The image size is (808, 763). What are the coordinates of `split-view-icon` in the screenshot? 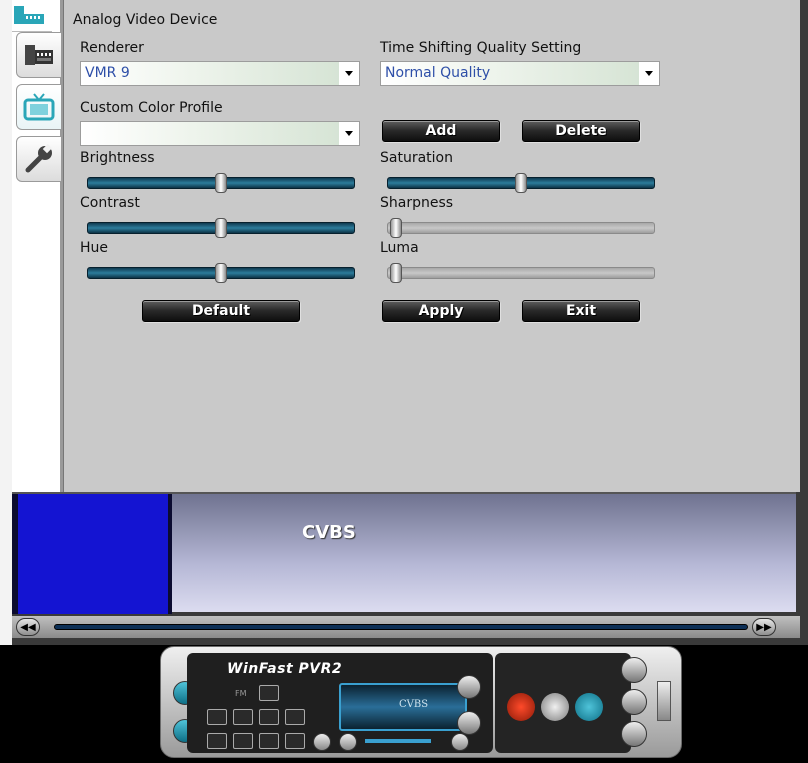 It's located at (269, 741).